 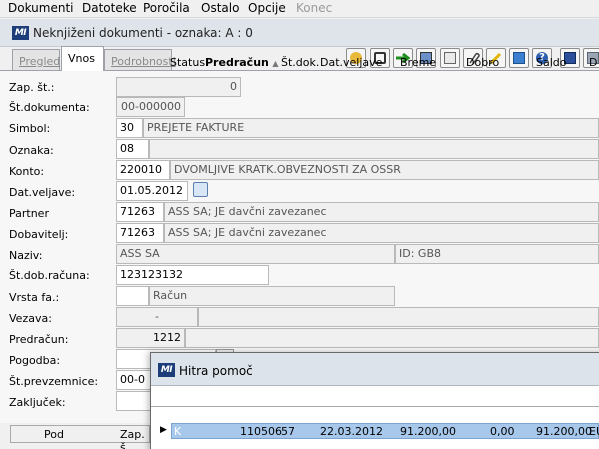 What do you see at coordinates (34, 297) in the screenshot?
I see `label-vrsta-fa: Vrsta fa.:` at bounding box center [34, 297].